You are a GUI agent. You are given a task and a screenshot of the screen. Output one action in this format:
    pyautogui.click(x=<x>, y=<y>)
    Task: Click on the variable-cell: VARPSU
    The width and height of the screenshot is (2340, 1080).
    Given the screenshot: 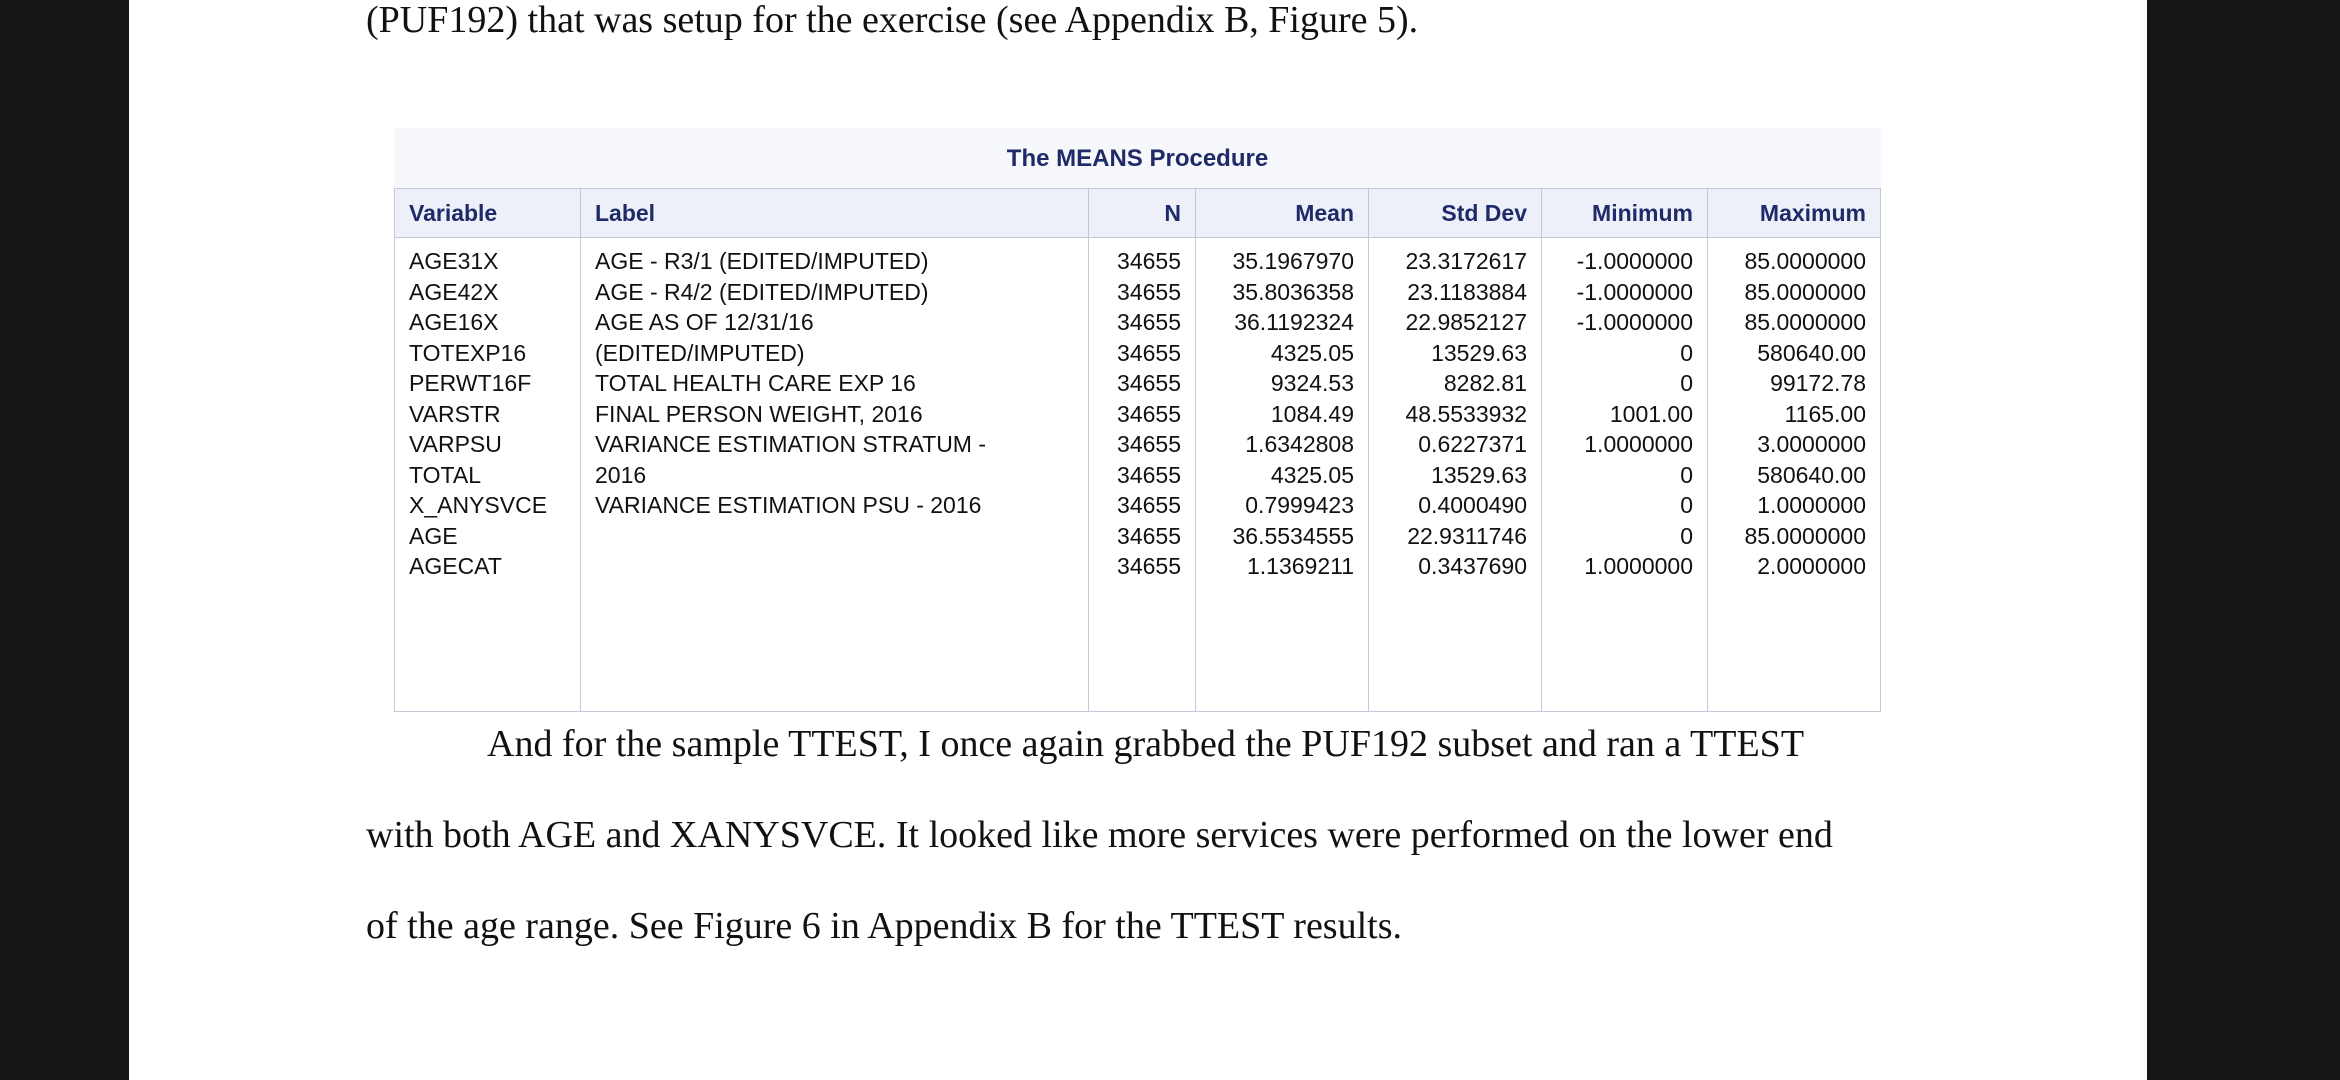 What is the action you would take?
    pyautogui.click(x=455, y=444)
    